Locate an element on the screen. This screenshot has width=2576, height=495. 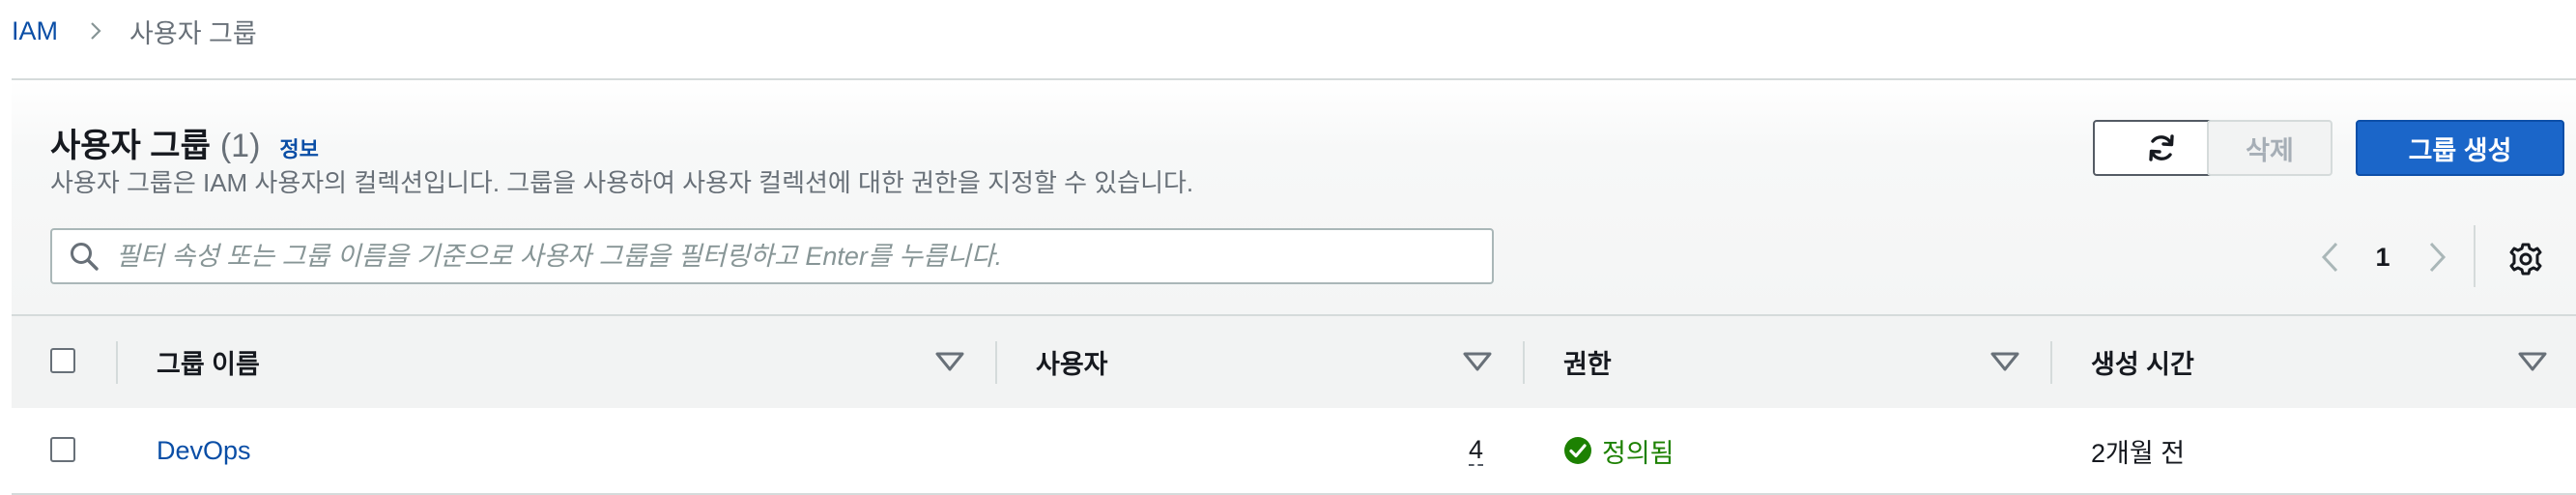
delete-button: 삭제 is located at coordinates (2270, 148).